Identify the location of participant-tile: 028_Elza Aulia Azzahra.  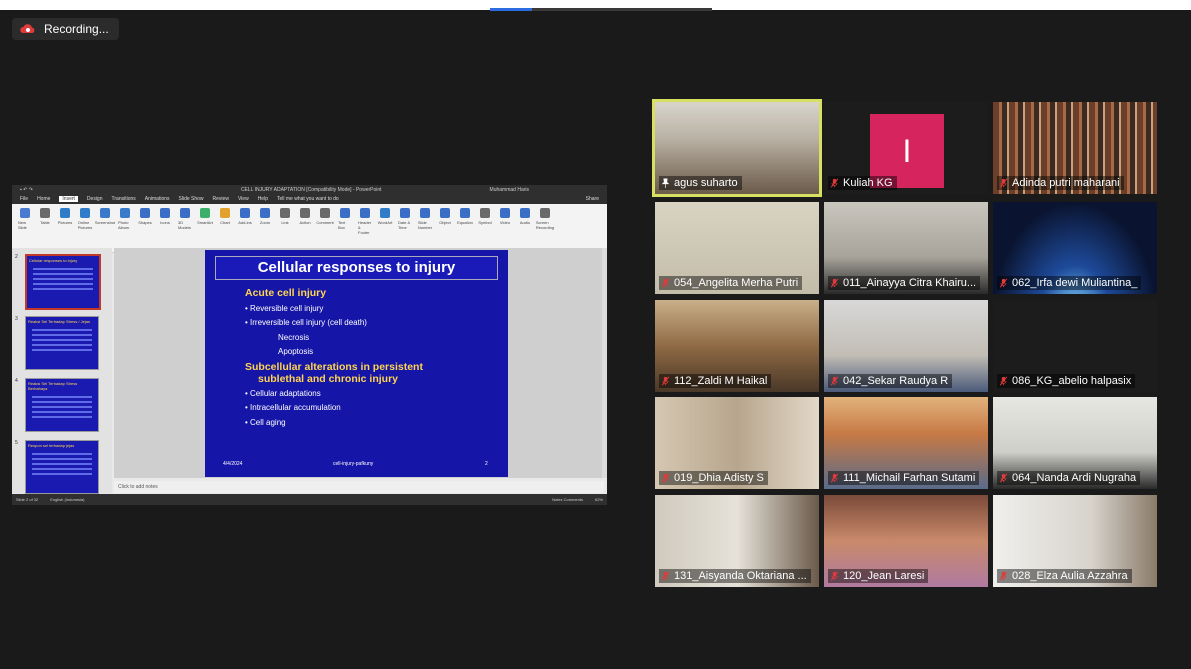
(1075, 541).